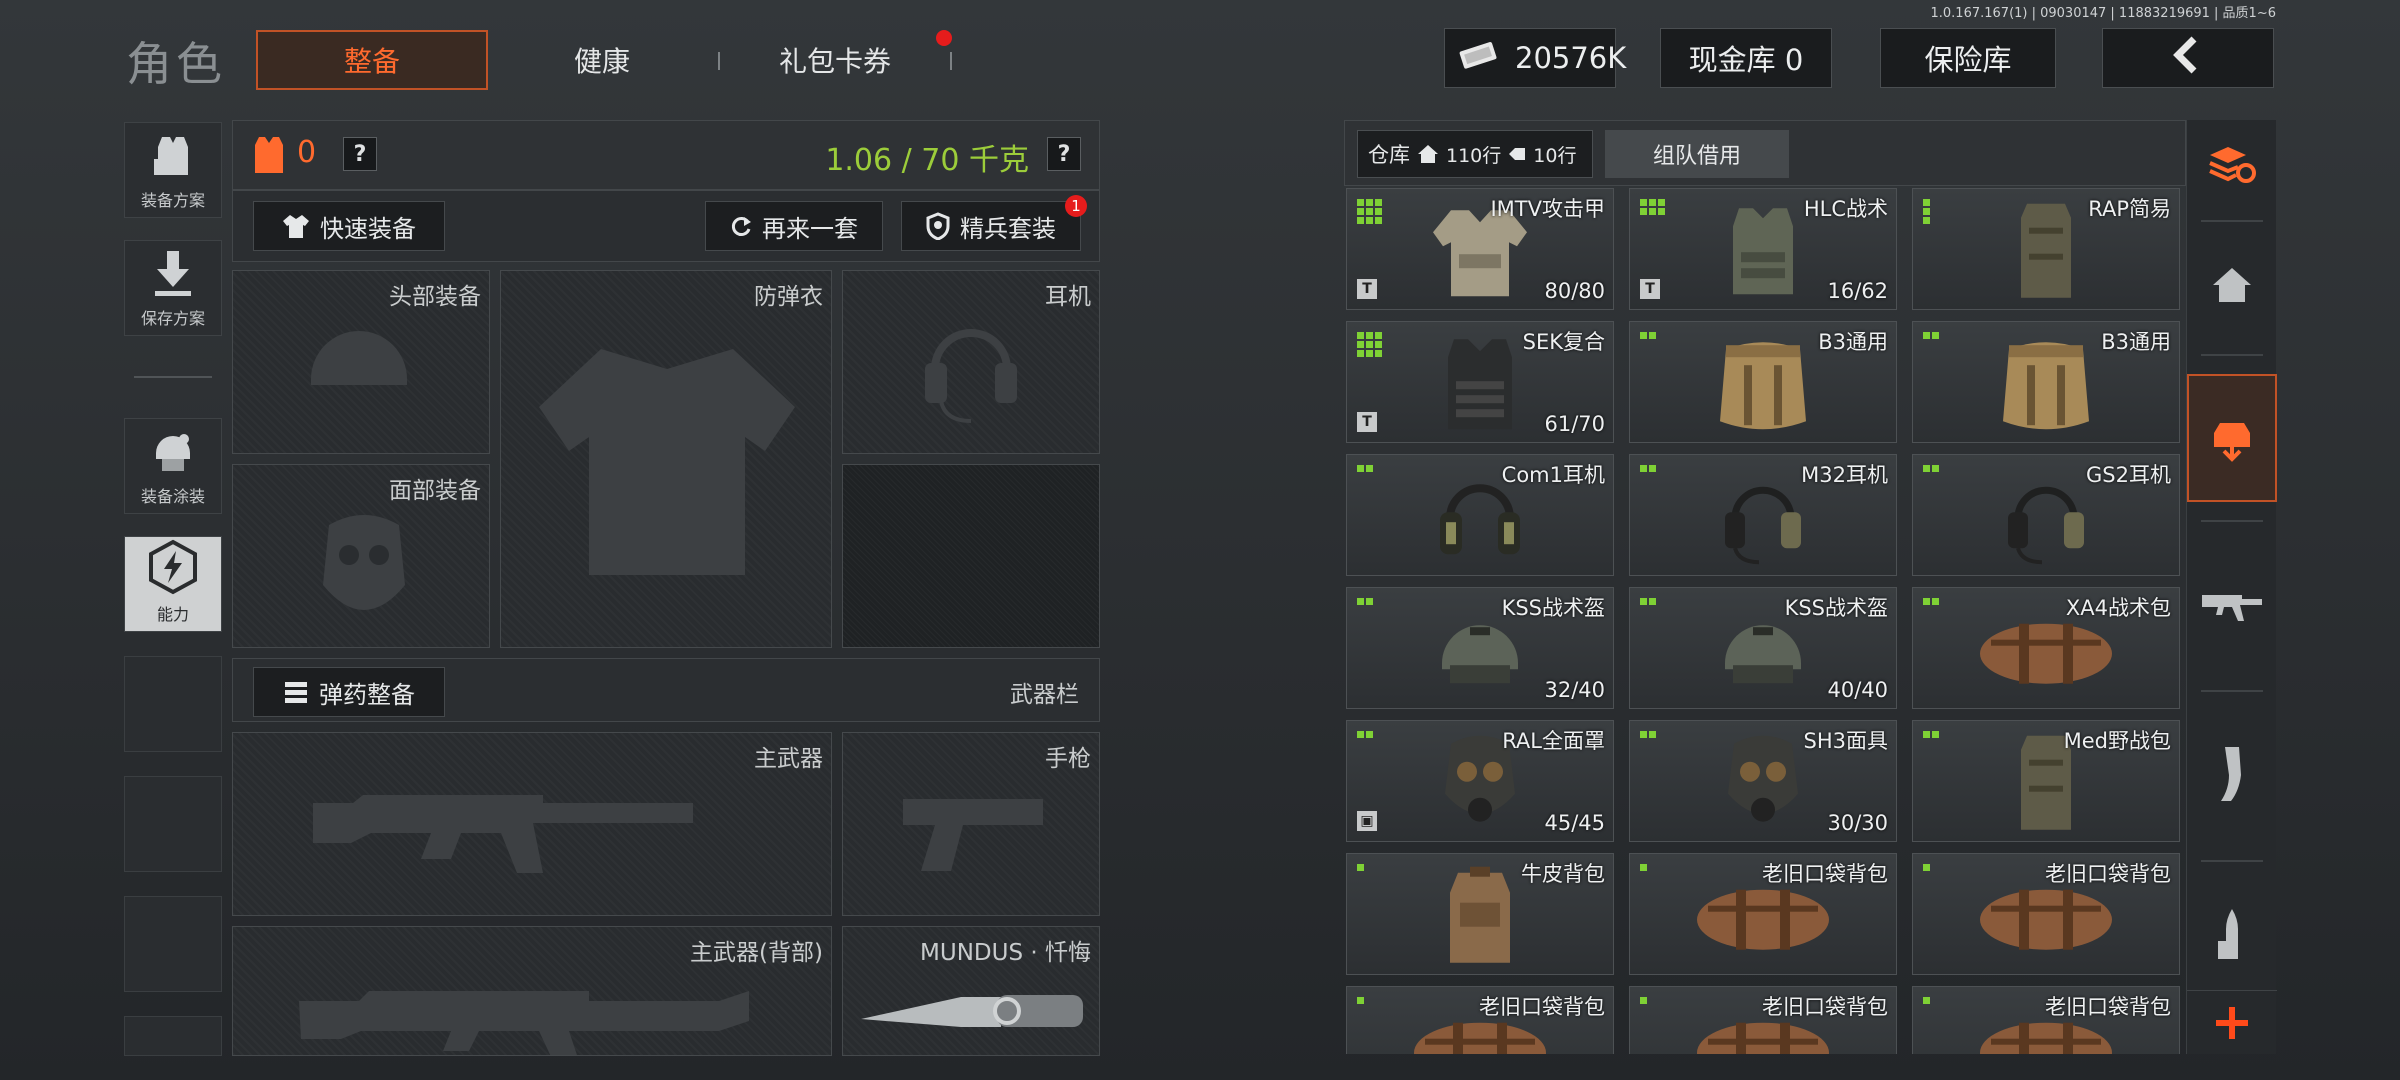 The height and width of the screenshot is (1080, 2400). Describe the element at coordinates (2046, 648) in the screenshot. I see `storage-item: XA4战术包` at that location.